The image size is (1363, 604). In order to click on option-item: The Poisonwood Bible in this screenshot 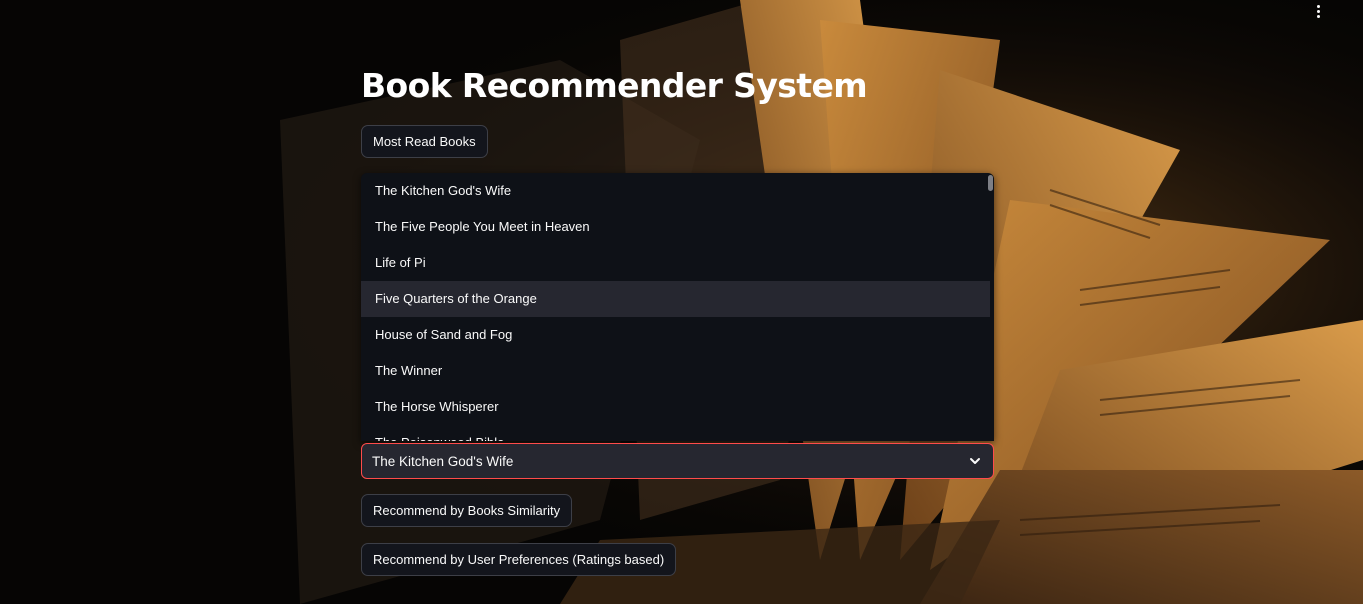, I will do `click(675, 433)`.